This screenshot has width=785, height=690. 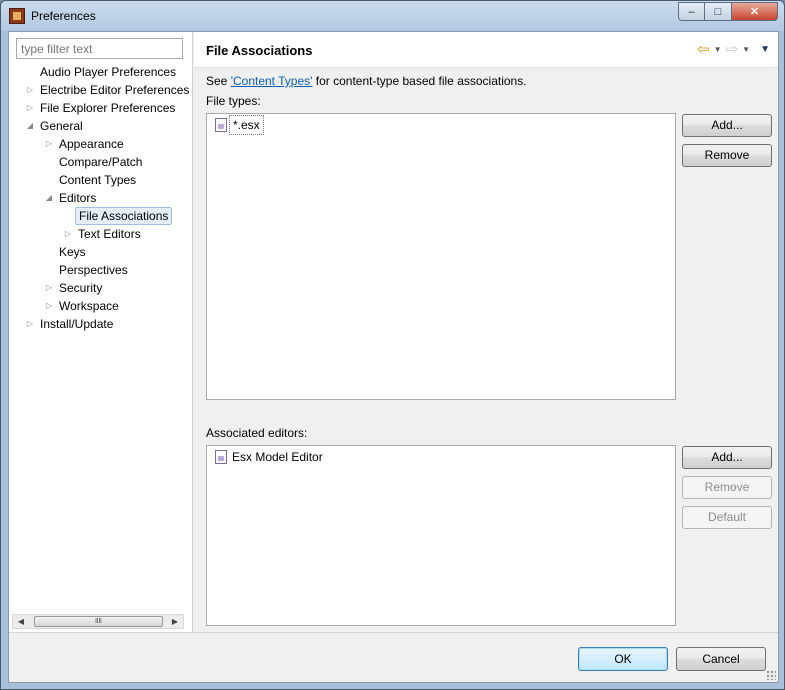 What do you see at coordinates (99, 48) in the screenshot?
I see `filter-input` at bounding box center [99, 48].